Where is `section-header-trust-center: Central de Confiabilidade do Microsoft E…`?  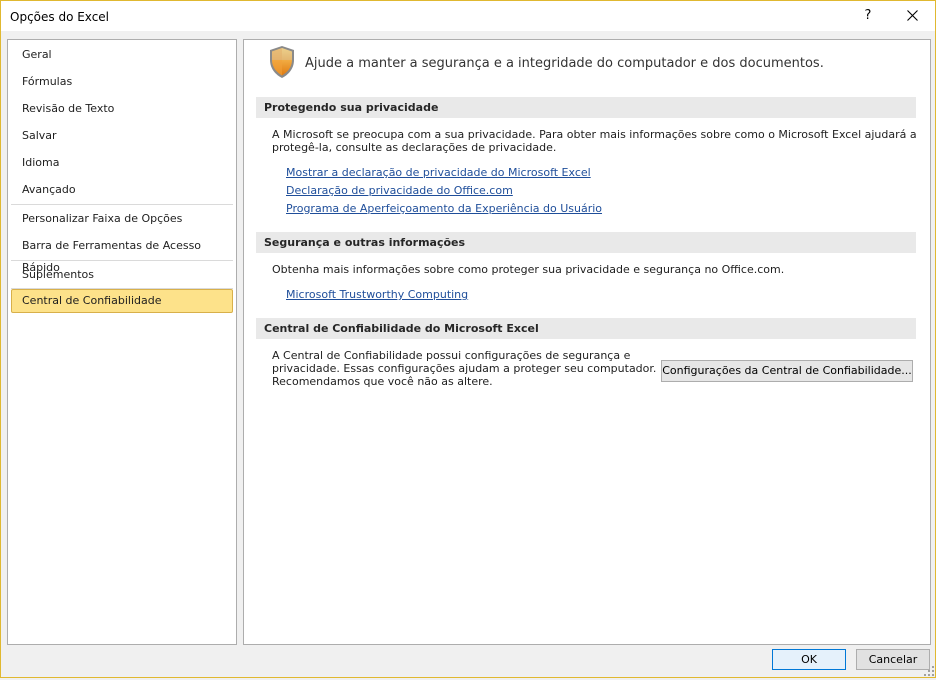 section-header-trust-center: Central de Confiabilidade do Microsoft E… is located at coordinates (586, 328).